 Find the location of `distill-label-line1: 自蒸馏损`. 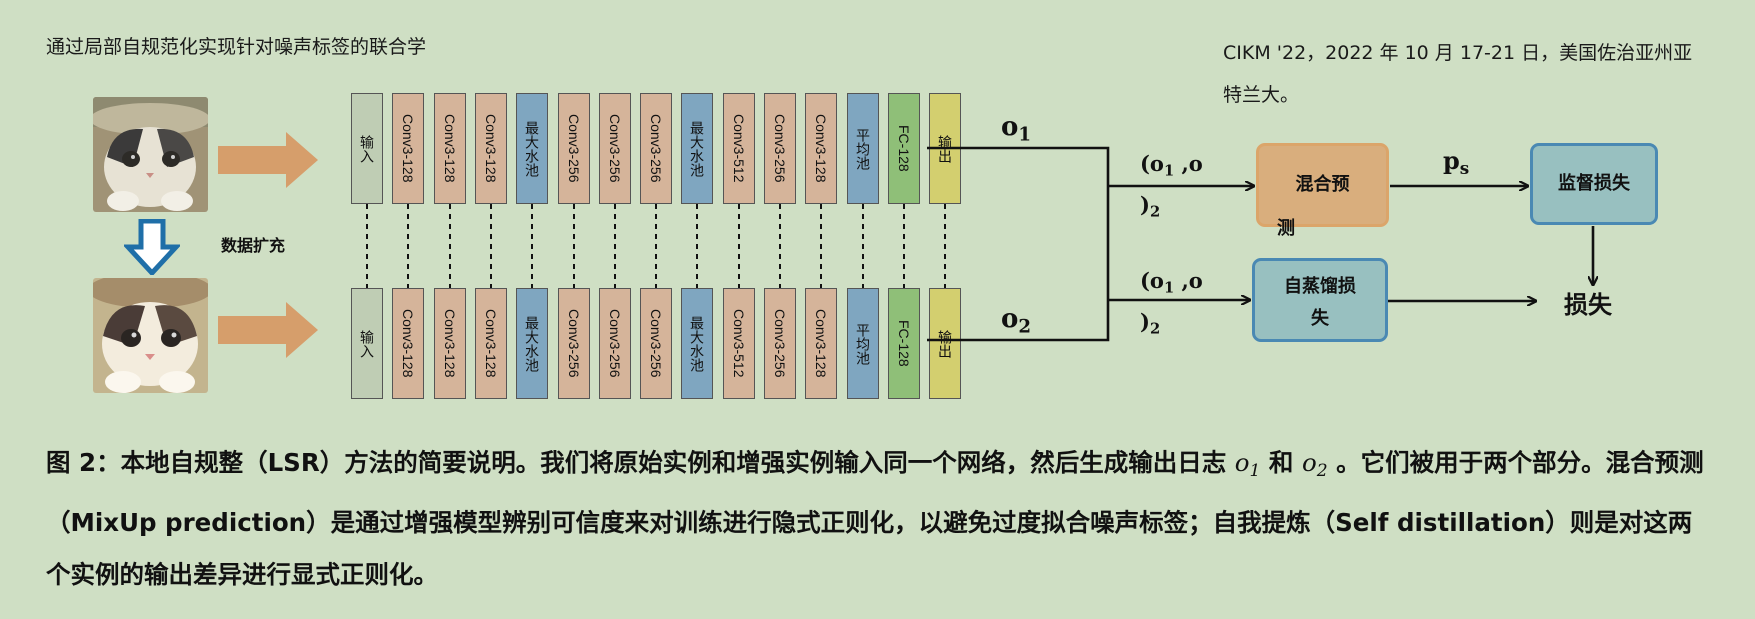

distill-label-line1: 自蒸馏损 is located at coordinates (1320, 286).